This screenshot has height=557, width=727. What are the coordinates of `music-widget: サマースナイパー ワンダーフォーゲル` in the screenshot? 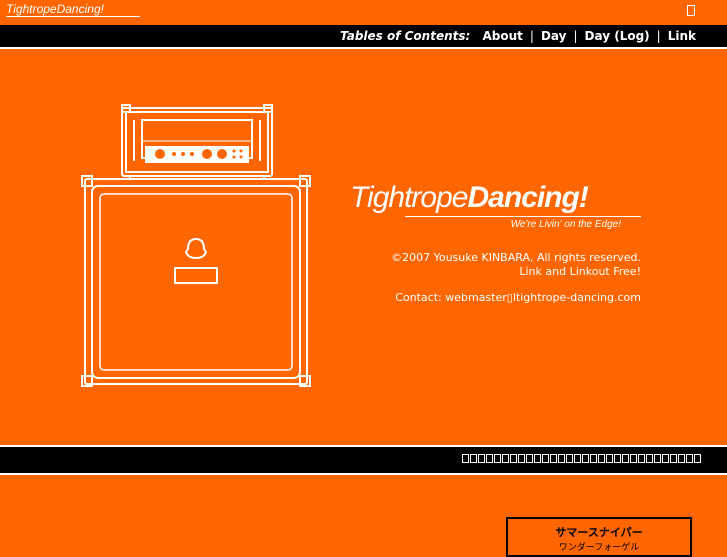 It's located at (599, 537).